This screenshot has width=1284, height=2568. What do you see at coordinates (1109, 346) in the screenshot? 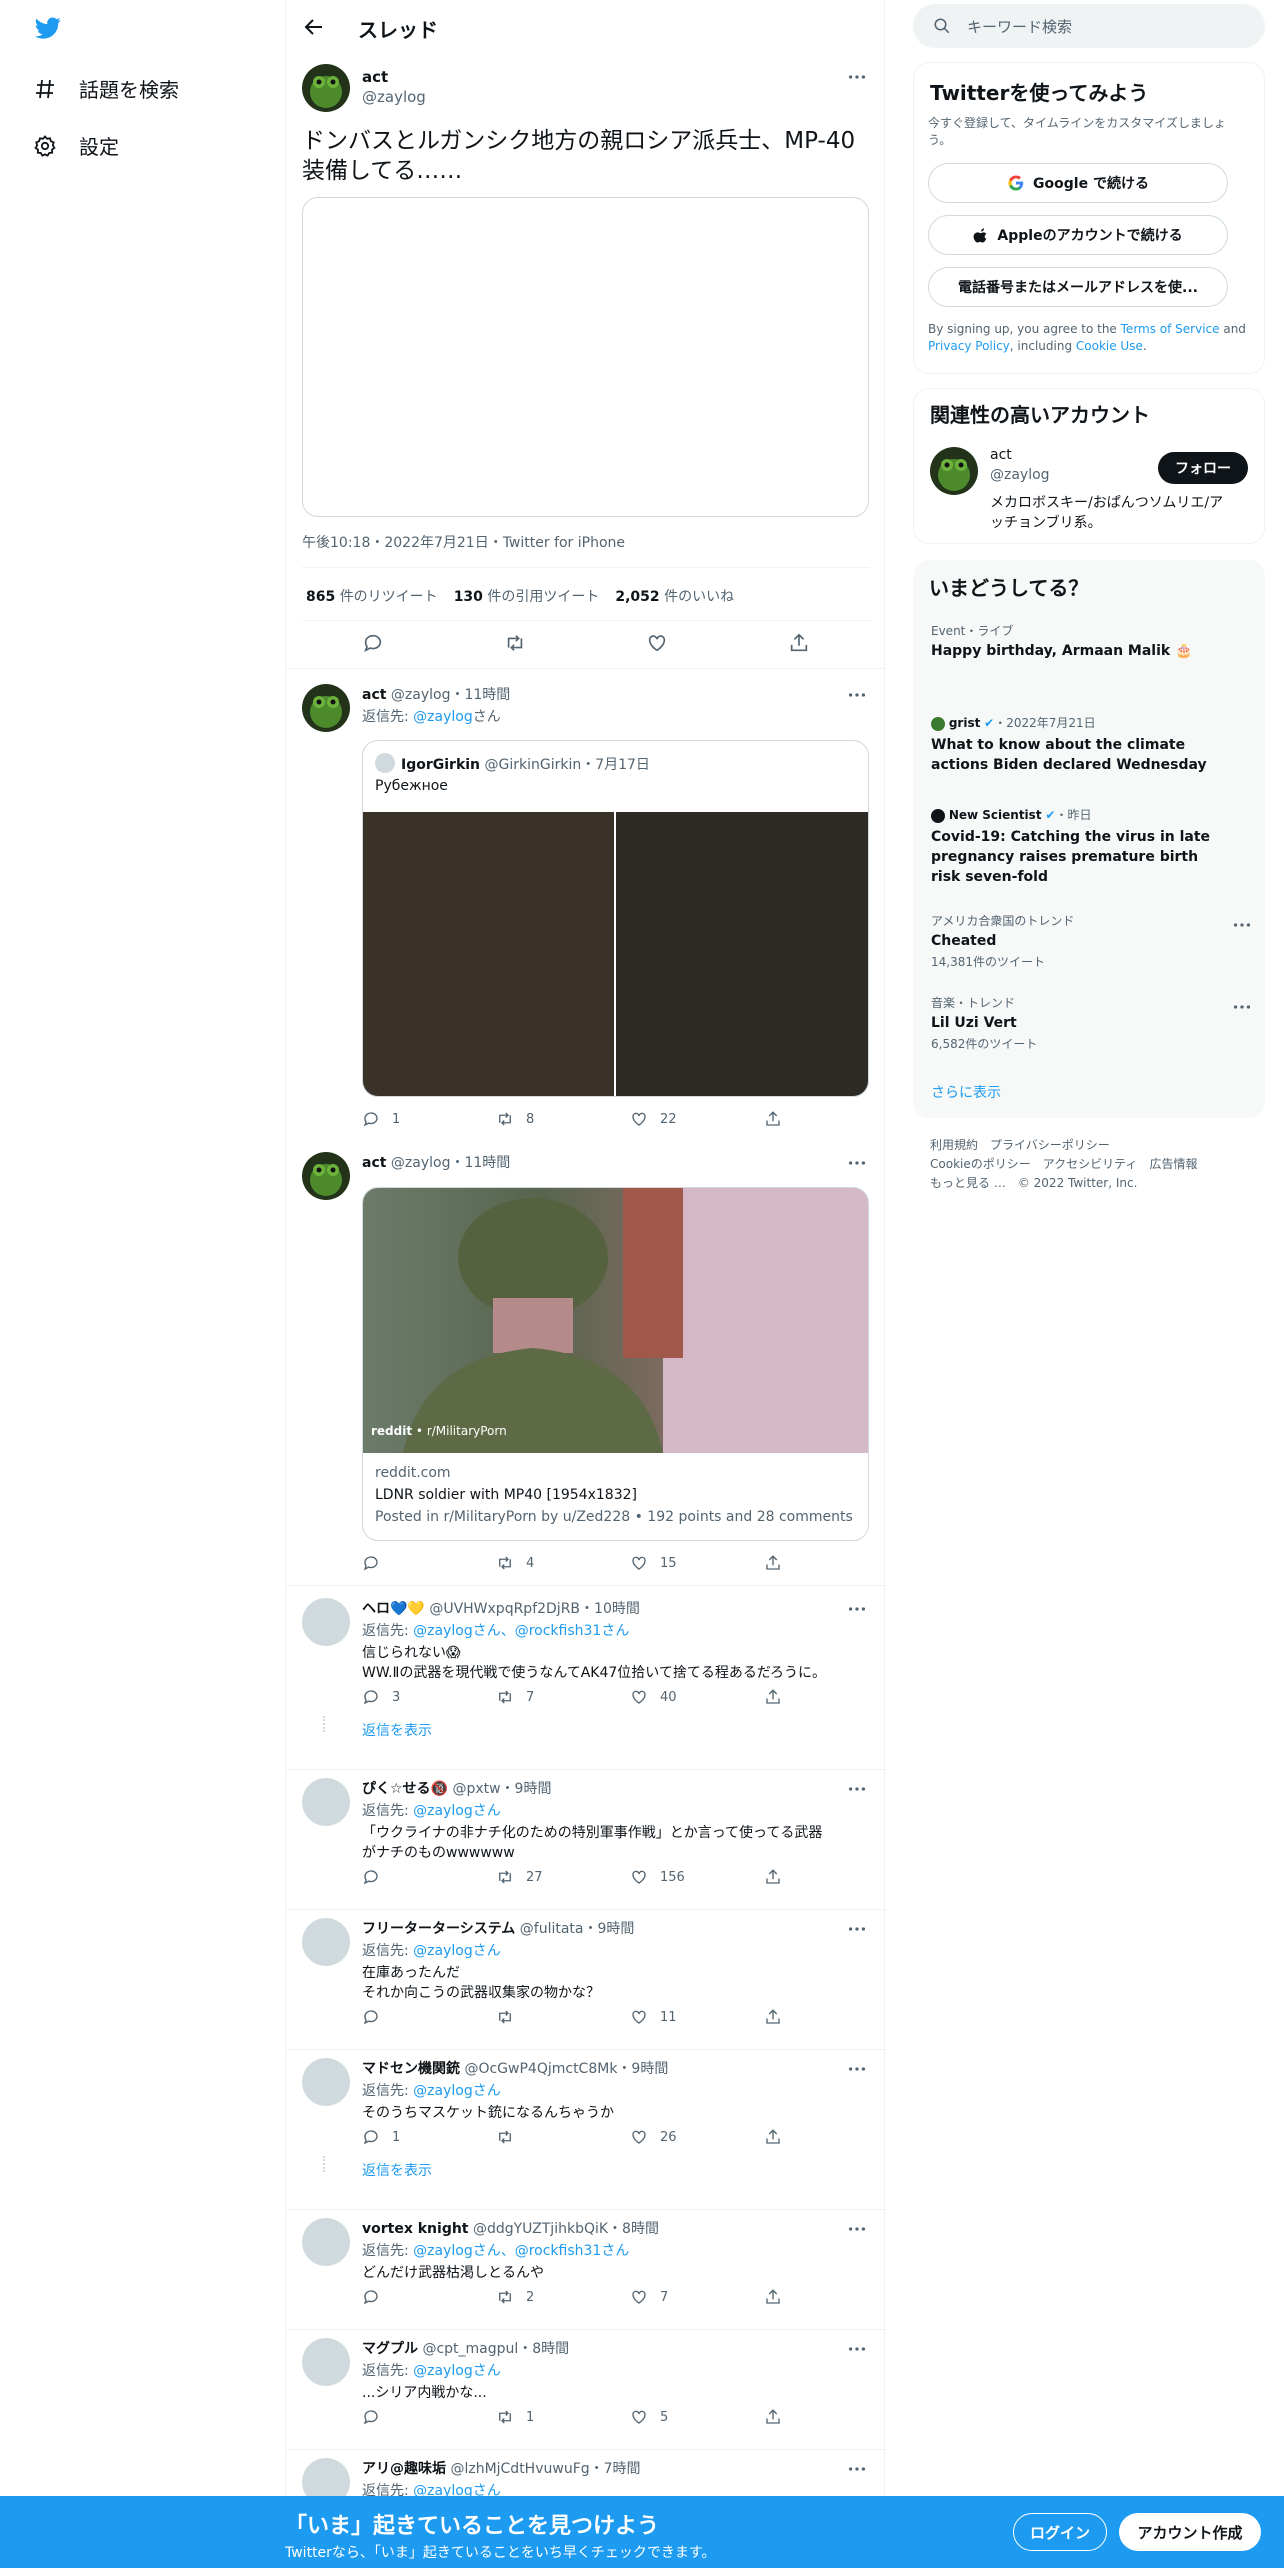
I see `cookie-link: Cookie Use` at bounding box center [1109, 346].